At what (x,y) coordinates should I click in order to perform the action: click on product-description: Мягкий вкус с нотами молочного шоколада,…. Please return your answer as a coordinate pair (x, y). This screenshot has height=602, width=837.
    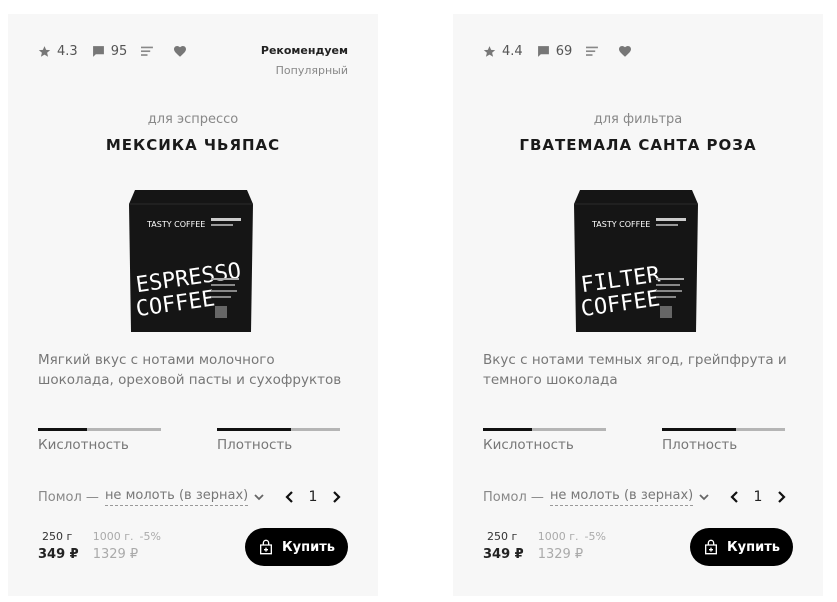
    Looking at the image, I should click on (190, 370).